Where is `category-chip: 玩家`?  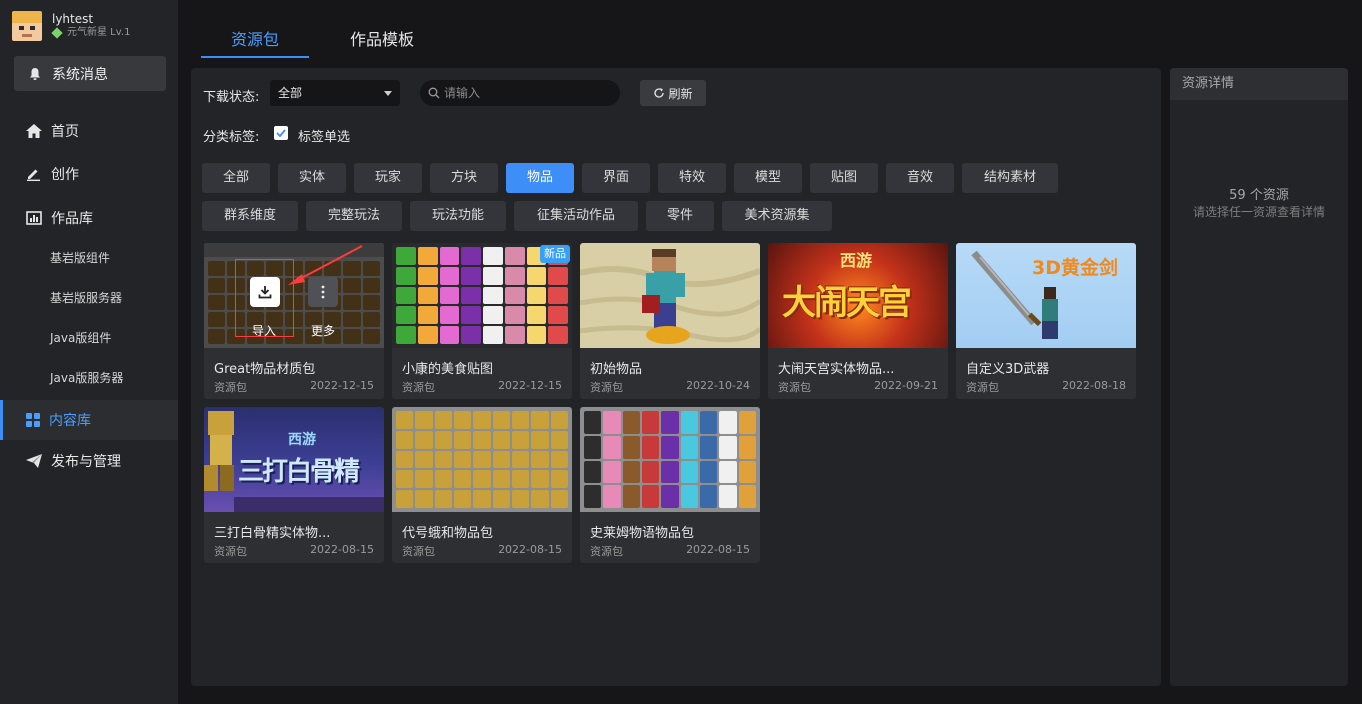
category-chip: 玩家 is located at coordinates (388, 178).